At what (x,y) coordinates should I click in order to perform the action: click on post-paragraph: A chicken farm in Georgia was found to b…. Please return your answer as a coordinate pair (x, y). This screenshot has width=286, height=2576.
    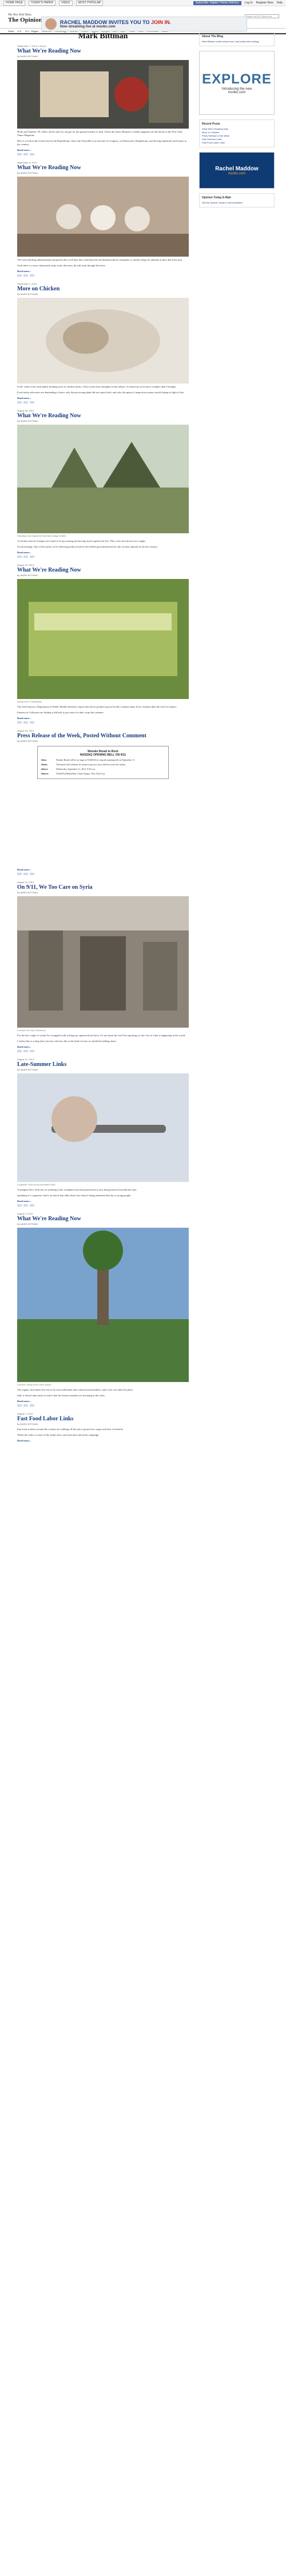
    Looking at the image, I should click on (81, 541).